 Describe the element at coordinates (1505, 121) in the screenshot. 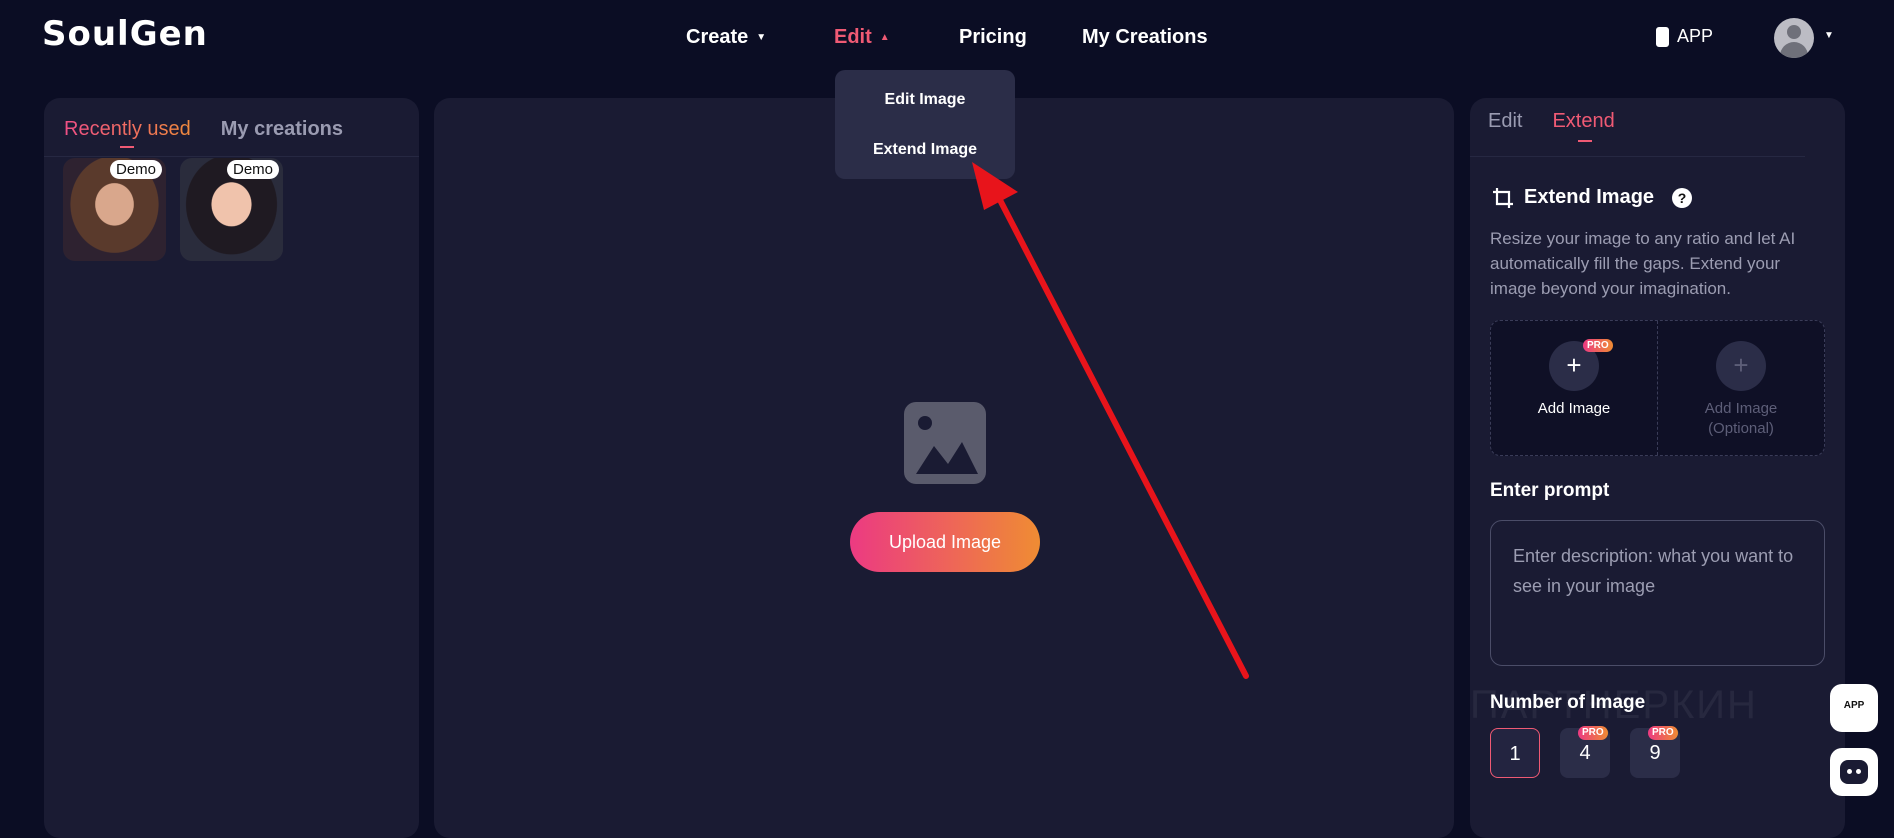

I see `tab-edit: Edit` at that location.